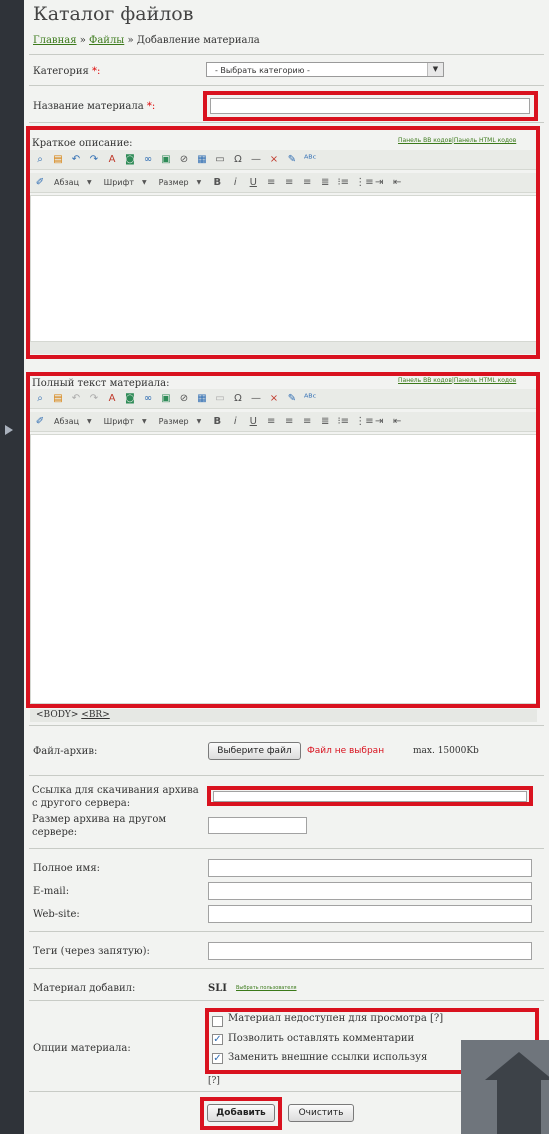  What do you see at coordinates (370, 868) in the screenshot?
I see `full-name-input` at bounding box center [370, 868].